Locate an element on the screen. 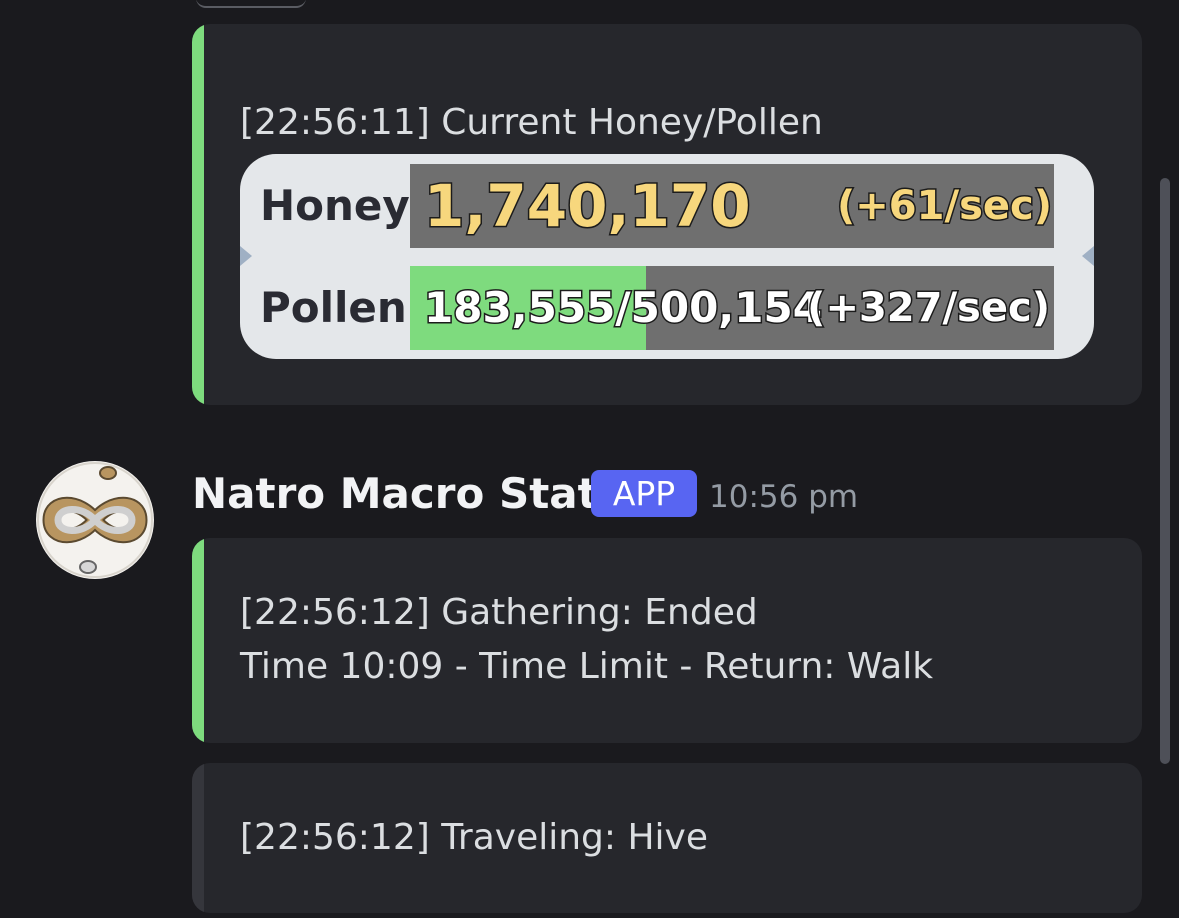 Image resolution: width=1179 pixels, height=918 pixels. honey-stat-box: 1,740,170 (+61/sec) is located at coordinates (732, 206).